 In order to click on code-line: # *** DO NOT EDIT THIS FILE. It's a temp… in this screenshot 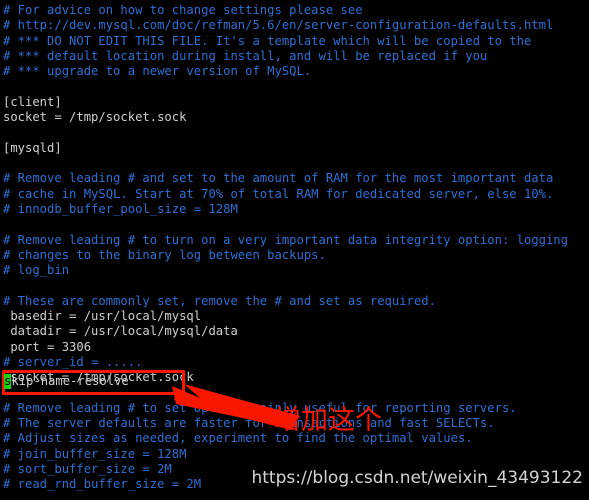, I will do `click(267, 40)`.